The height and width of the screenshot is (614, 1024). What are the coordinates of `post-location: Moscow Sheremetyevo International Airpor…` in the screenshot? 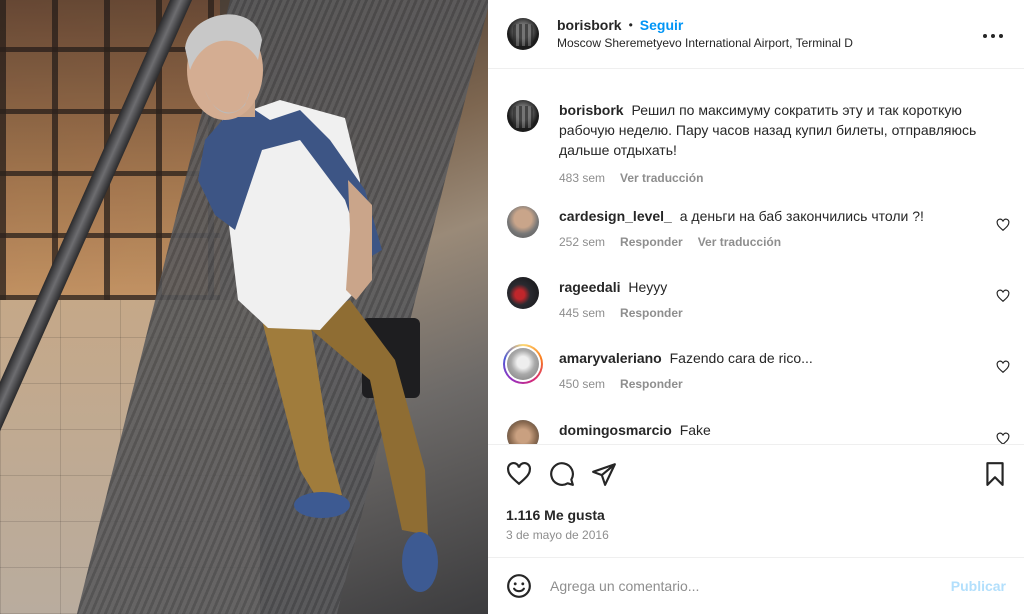 It's located at (705, 43).